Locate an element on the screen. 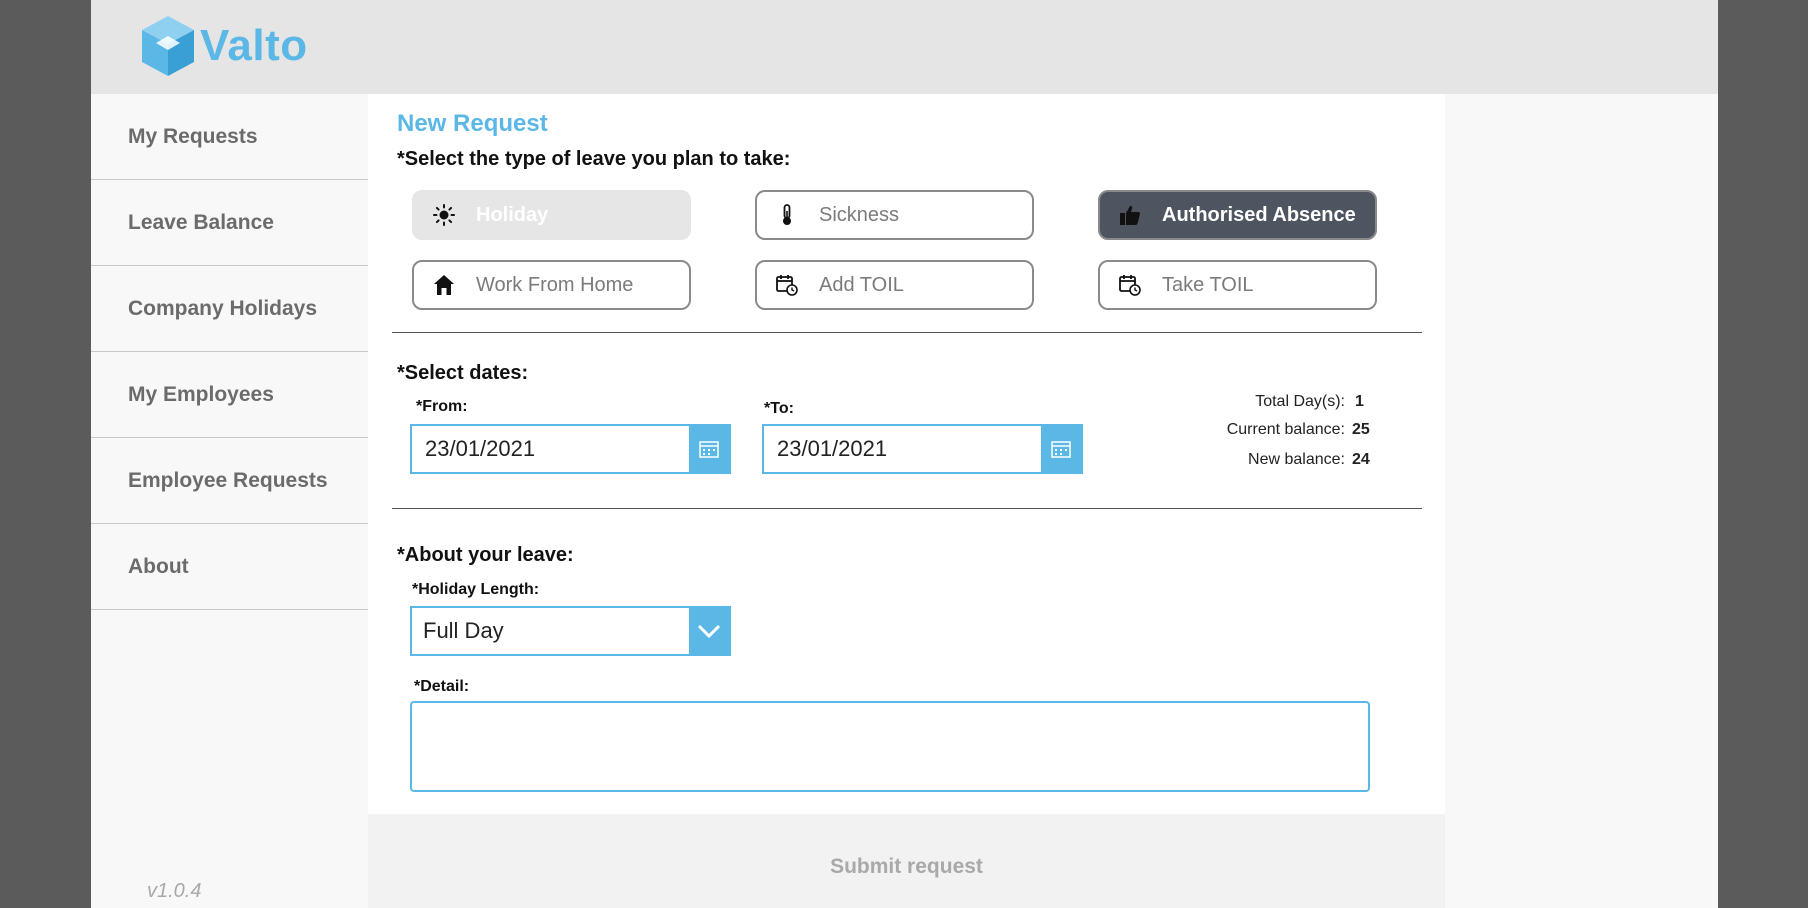  holiday-length-value: Full Day is located at coordinates (463, 630).